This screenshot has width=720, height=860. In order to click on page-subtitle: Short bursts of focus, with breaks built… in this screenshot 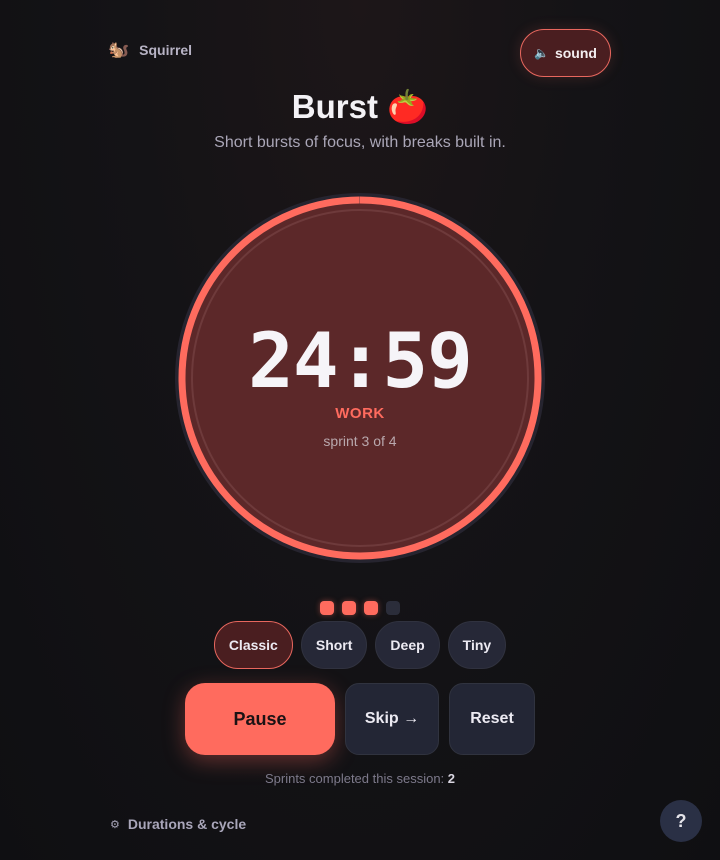, I will do `click(360, 142)`.